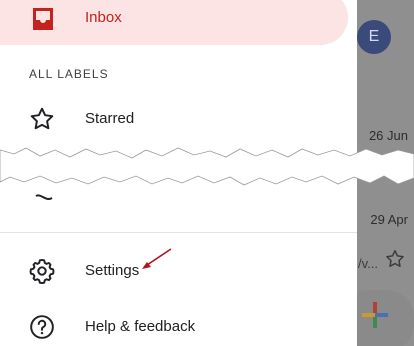 Image resolution: width=414 pixels, height=346 pixels. Describe the element at coordinates (42, 271) in the screenshot. I see `gear-icon` at that location.